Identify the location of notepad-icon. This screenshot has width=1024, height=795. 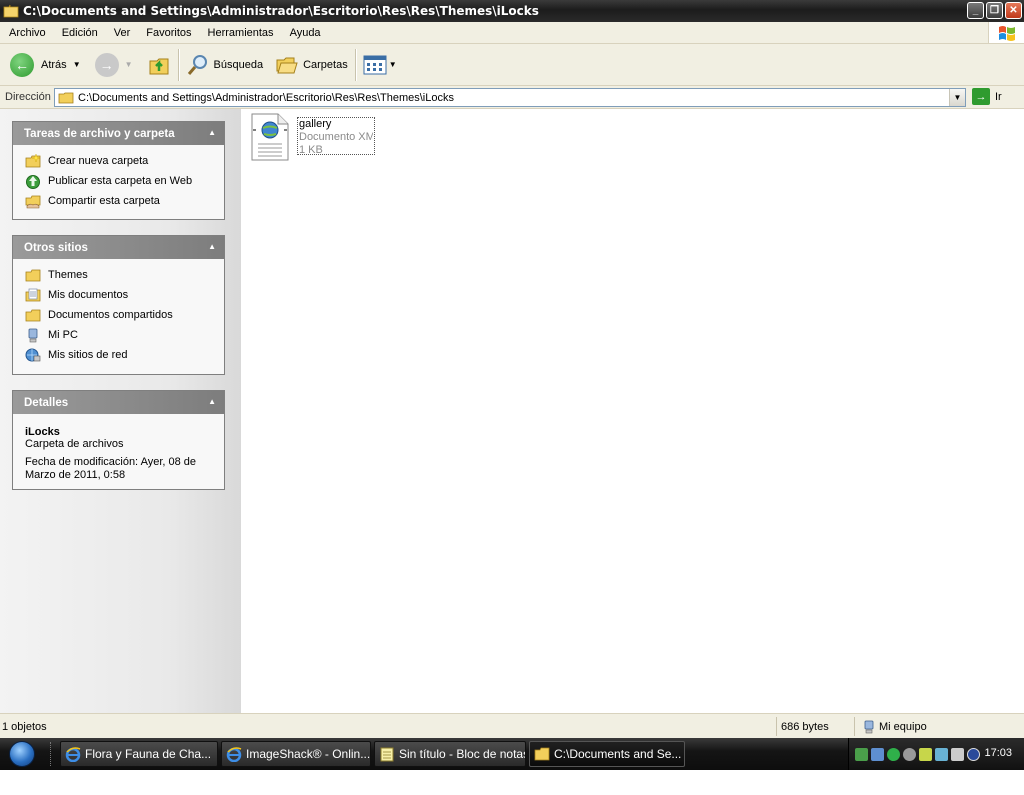
(387, 754).